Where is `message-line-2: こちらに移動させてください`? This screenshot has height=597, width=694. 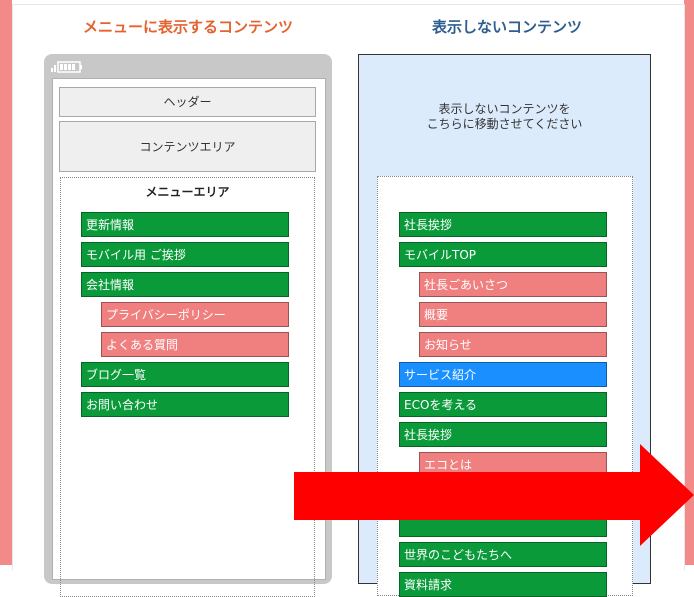 message-line-2: こちらに移動させてください is located at coordinates (504, 124).